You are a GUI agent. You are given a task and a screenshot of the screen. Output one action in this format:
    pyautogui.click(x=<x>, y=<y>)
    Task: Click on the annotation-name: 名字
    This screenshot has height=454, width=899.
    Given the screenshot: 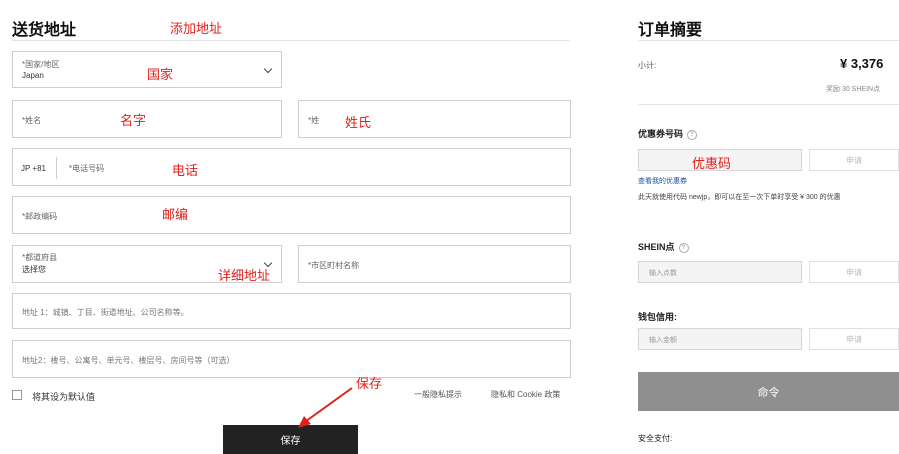 What is the action you would take?
    pyautogui.click(x=133, y=120)
    